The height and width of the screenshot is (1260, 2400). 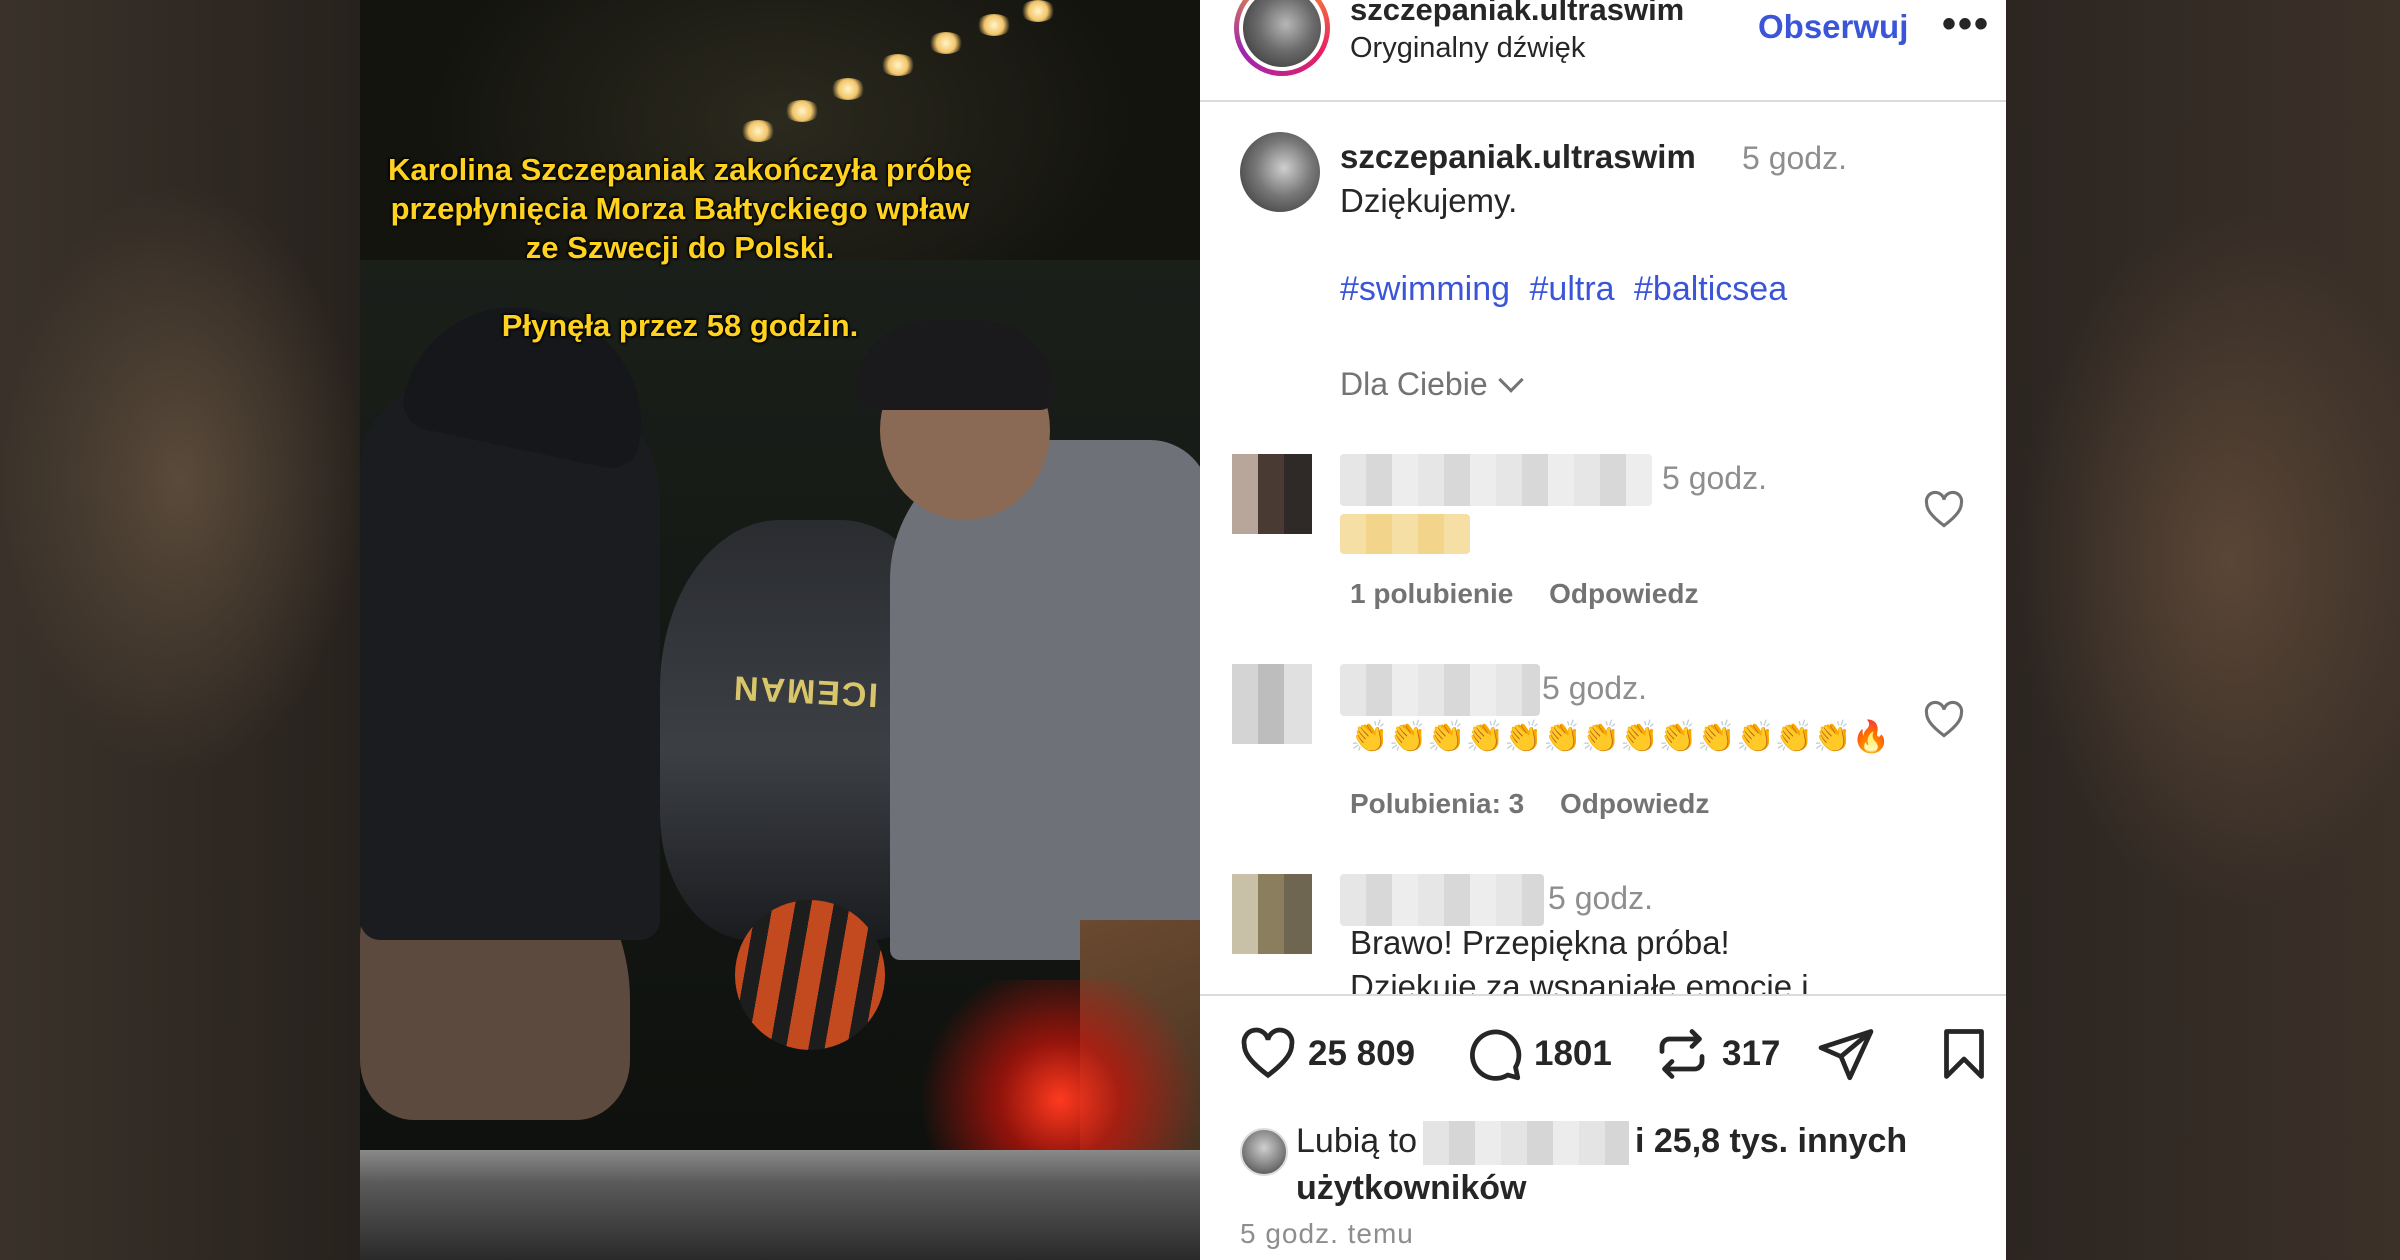 What do you see at coordinates (1517, 14) in the screenshot?
I see `header-username: szczepaniak.ultraswim` at bounding box center [1517, 14].